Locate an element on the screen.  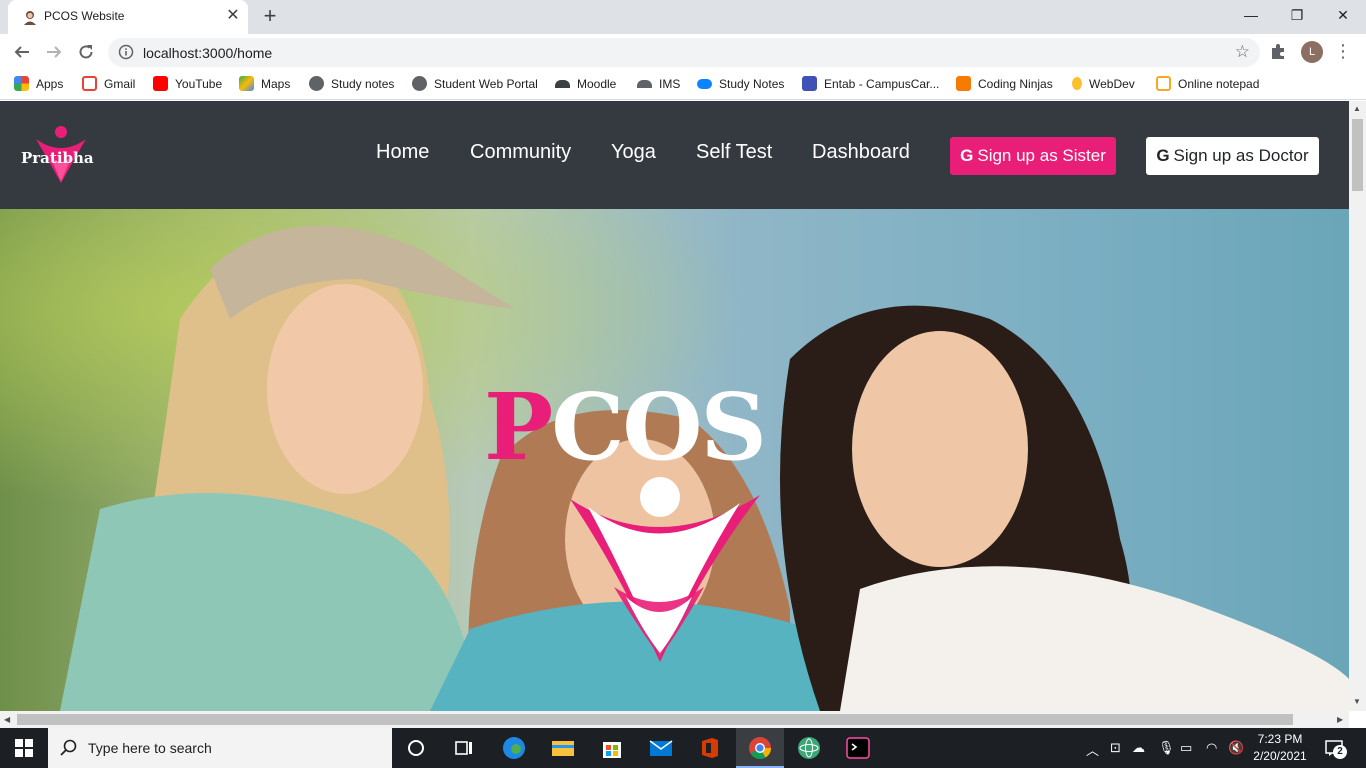
tray-volume-muted-icon: 🔇 is located at coordinates (1236, 748).